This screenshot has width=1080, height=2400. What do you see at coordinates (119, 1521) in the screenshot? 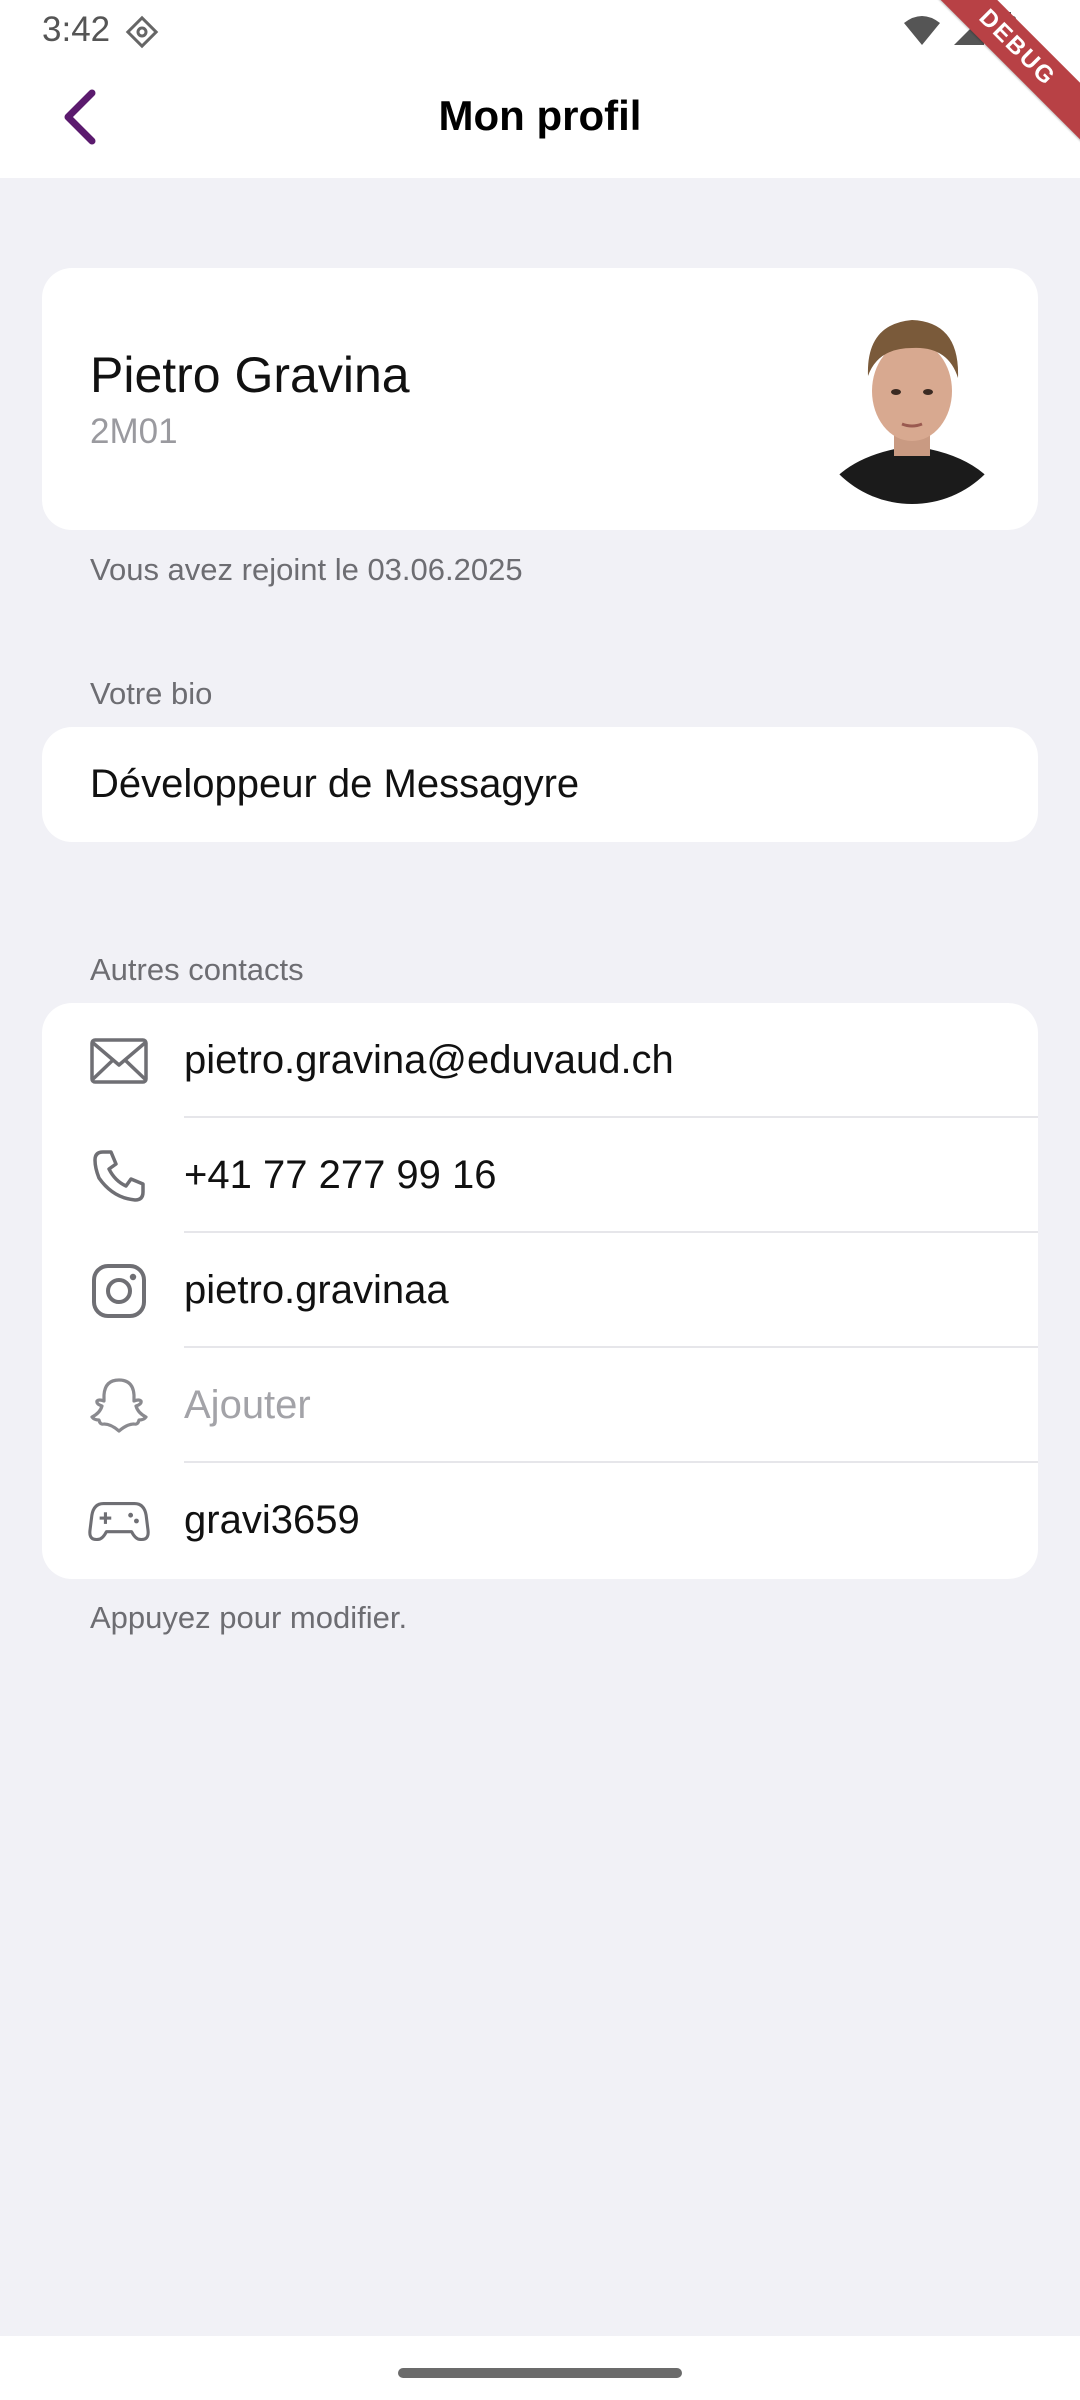
I see `gamepad-icon` at bounding box center [119, 1521].